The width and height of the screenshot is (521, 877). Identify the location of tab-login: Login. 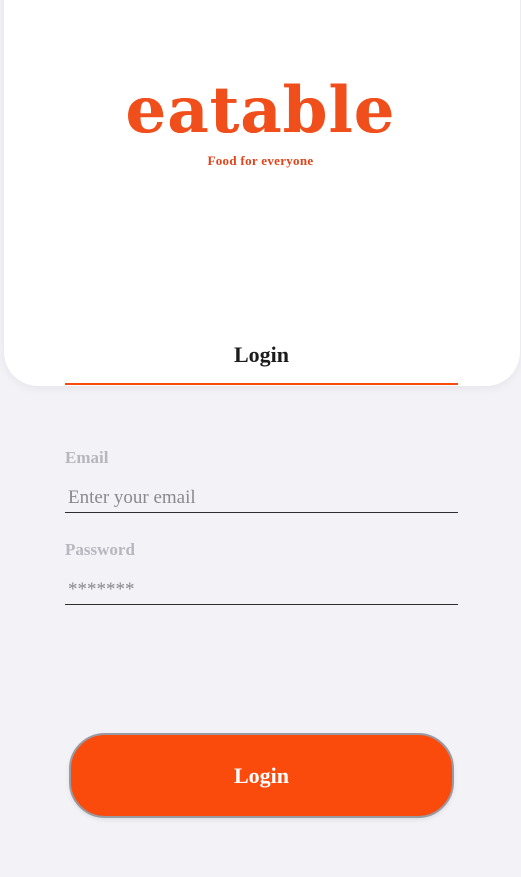
(261, 362).